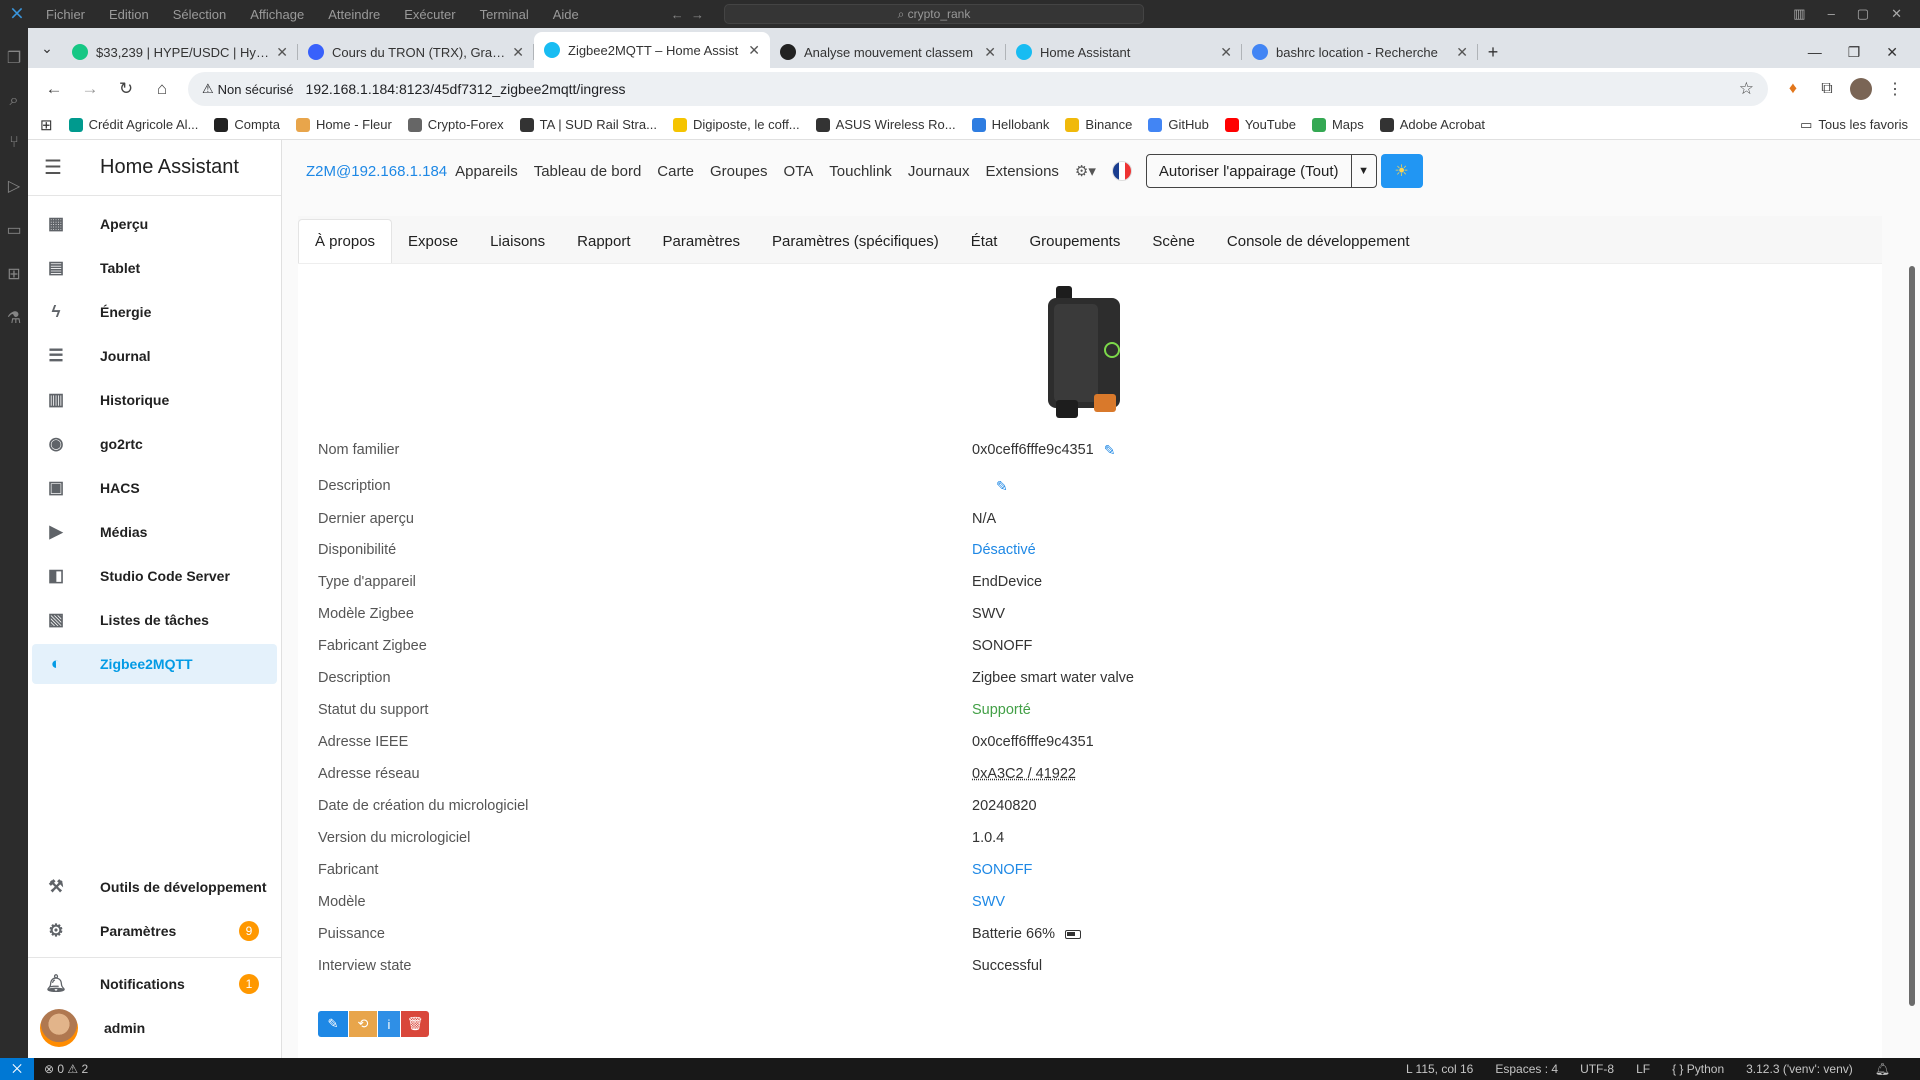  What do you see at coordinates (1022, 171) in the screenshot?
I see `z2m-nav-link: Extensions` at bounding box center [1022, 171].